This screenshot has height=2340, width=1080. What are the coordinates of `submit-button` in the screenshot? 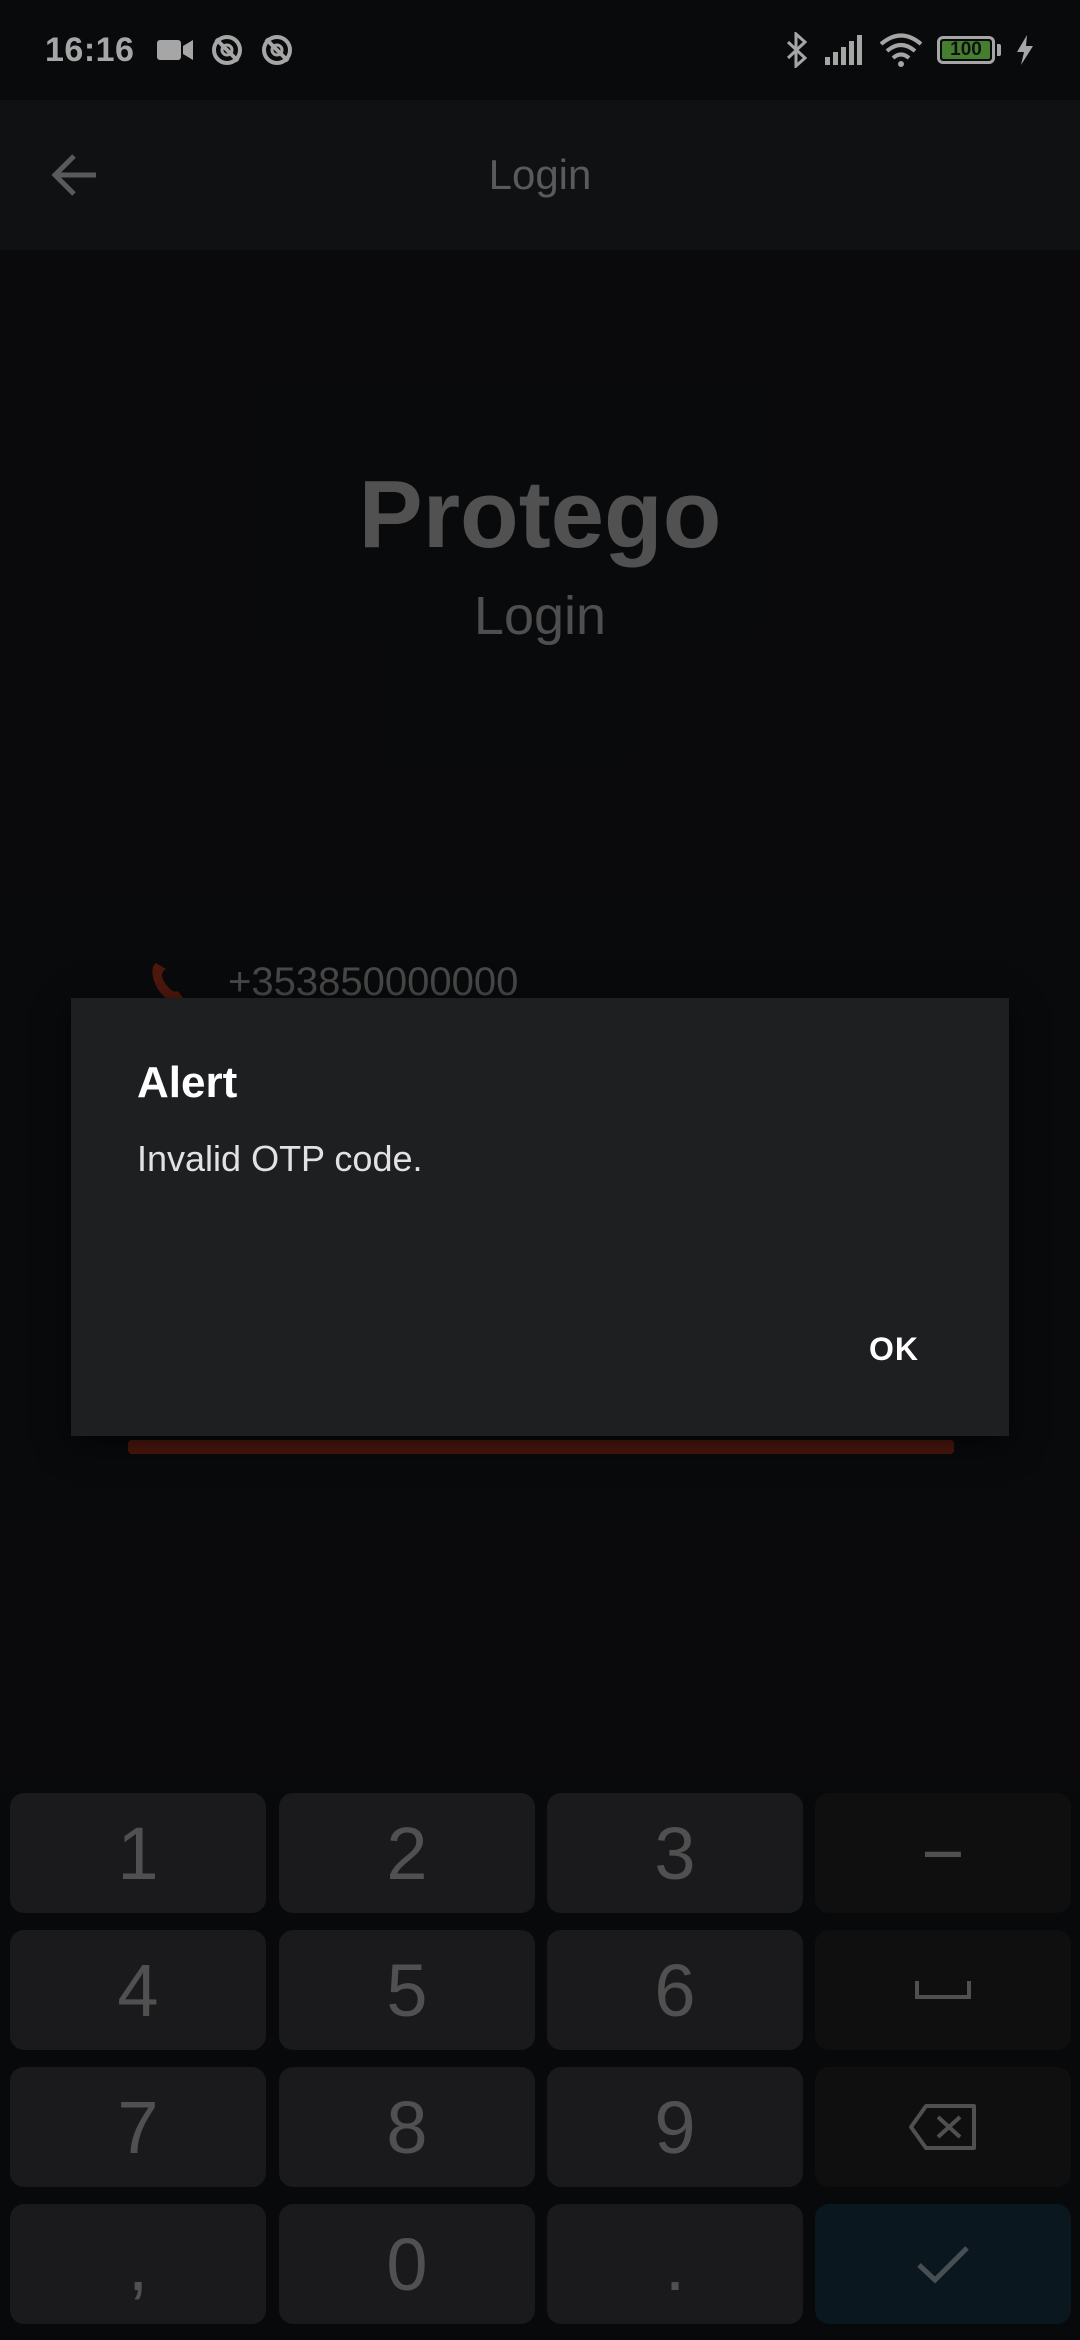 It's located at (541, 1447).